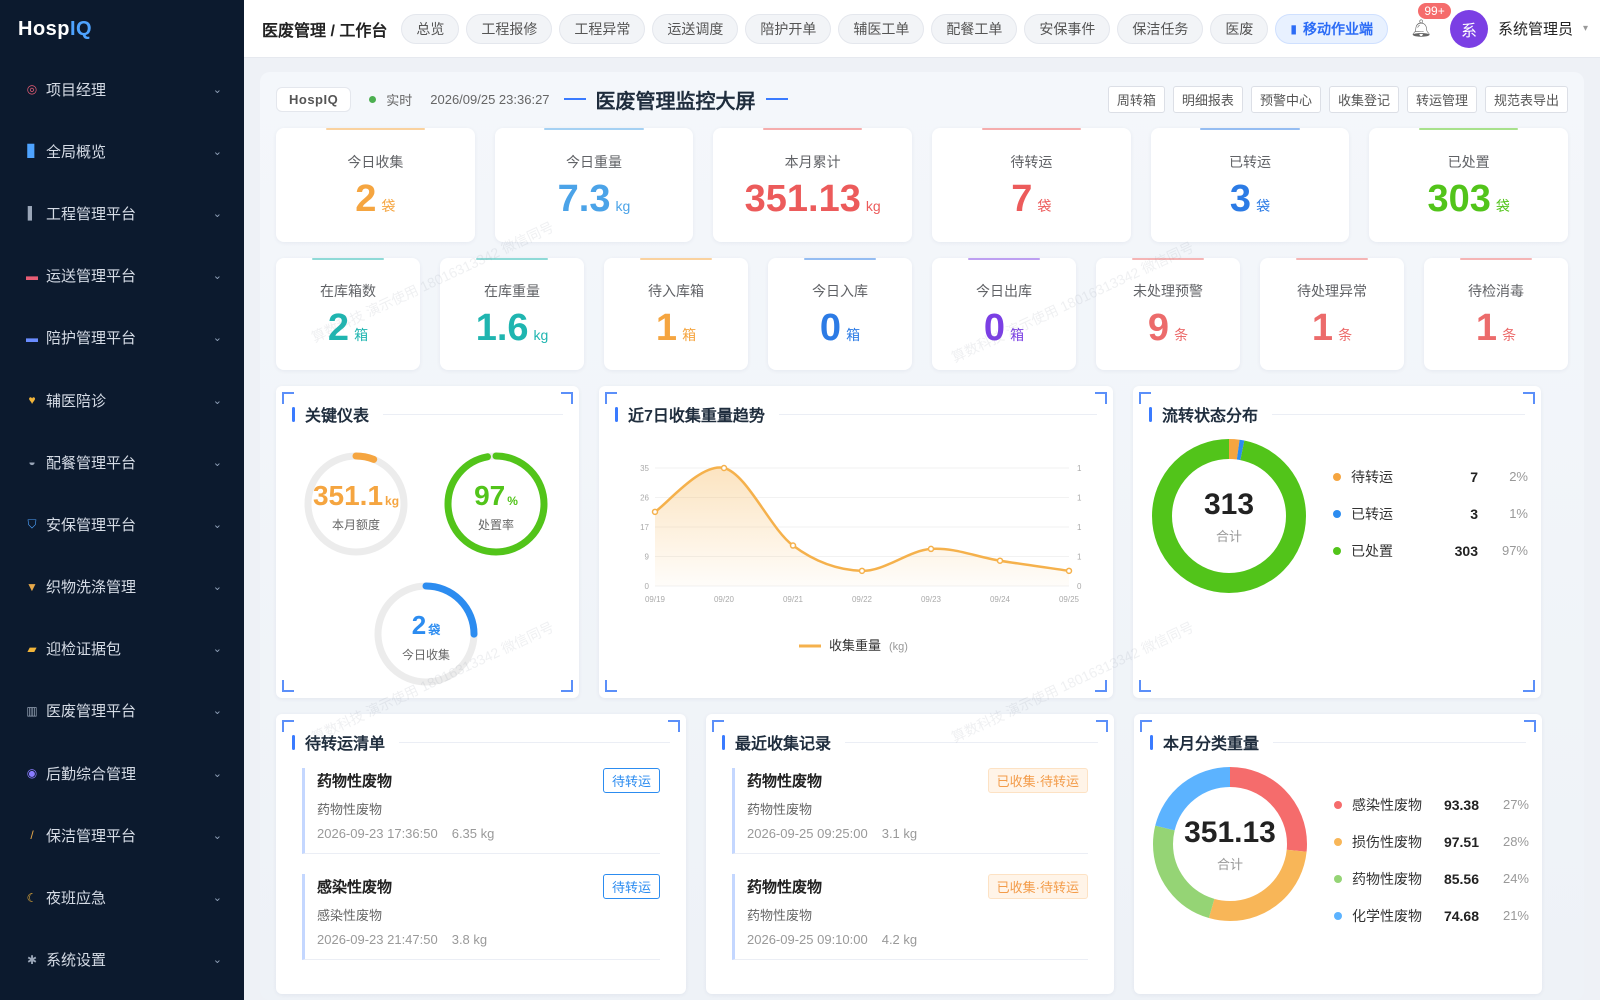 The height and width of the screenshot is (1000, 1600). I want to click on legend-value: 93.38, so click(1461, 804).